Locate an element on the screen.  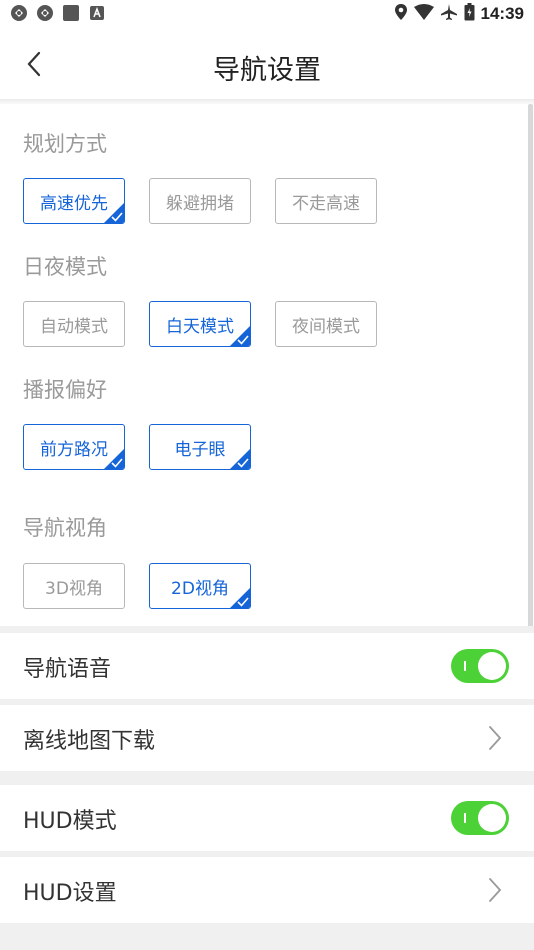
option-label: 电子眼 is located at coordinates (200, 449).